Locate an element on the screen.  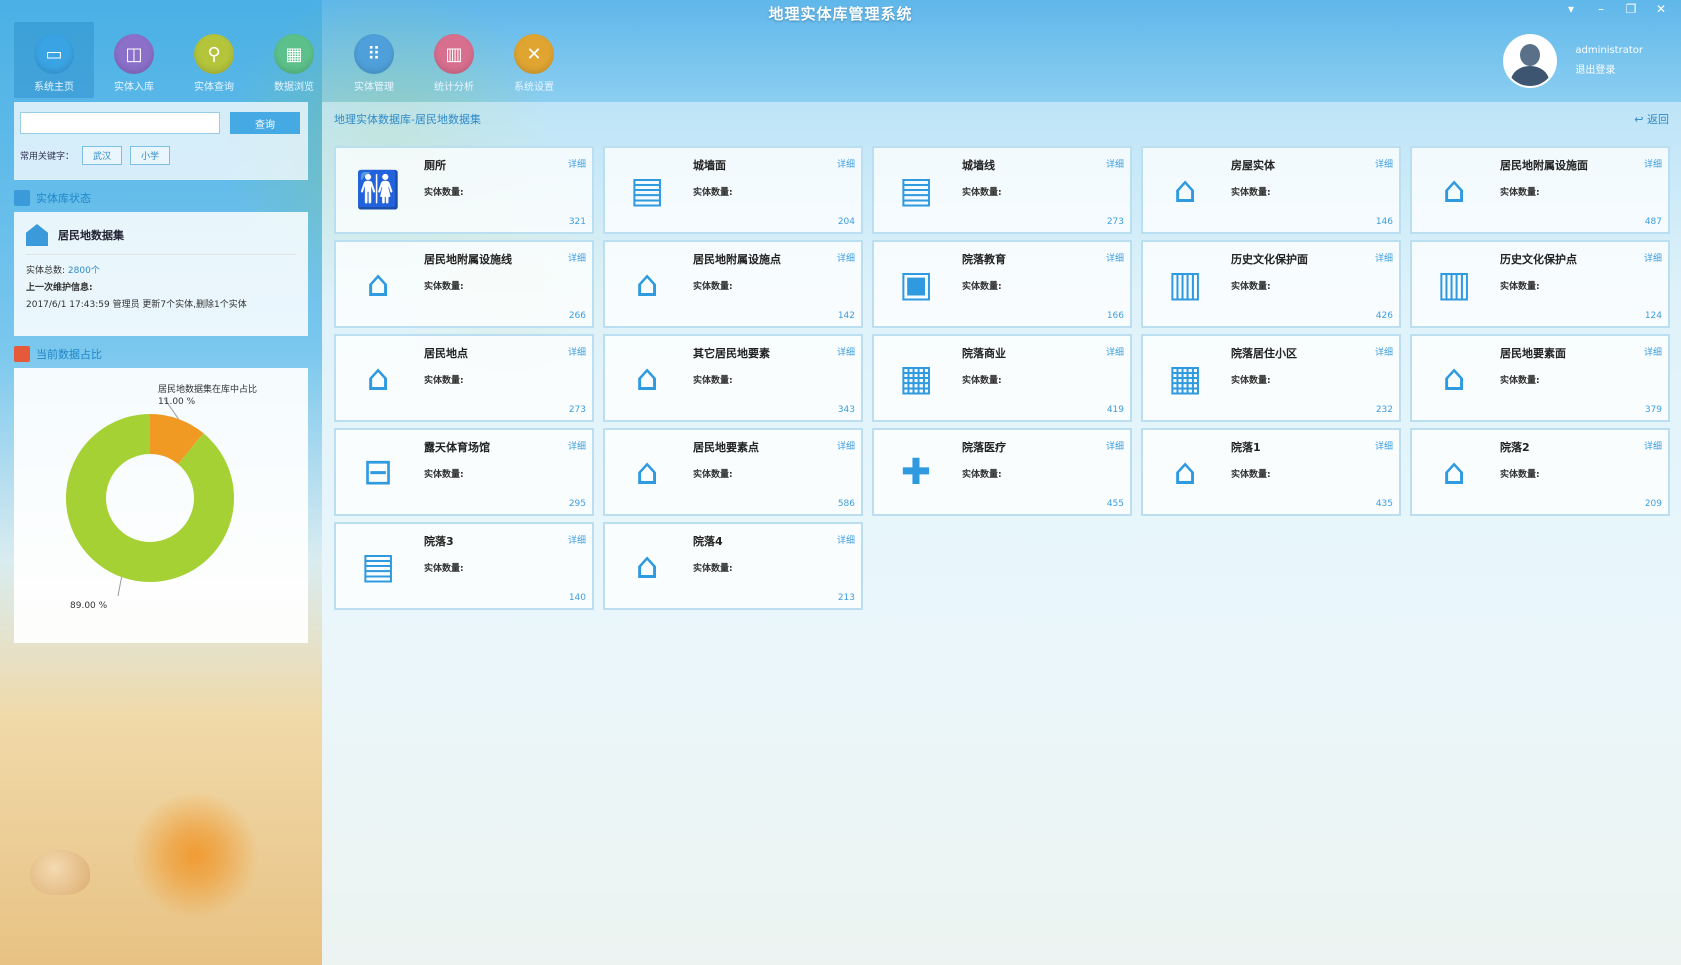
dataset-card: ⌂ 房屋实体 实体数量: 详细 146 is located at coordinates (1271, 190).